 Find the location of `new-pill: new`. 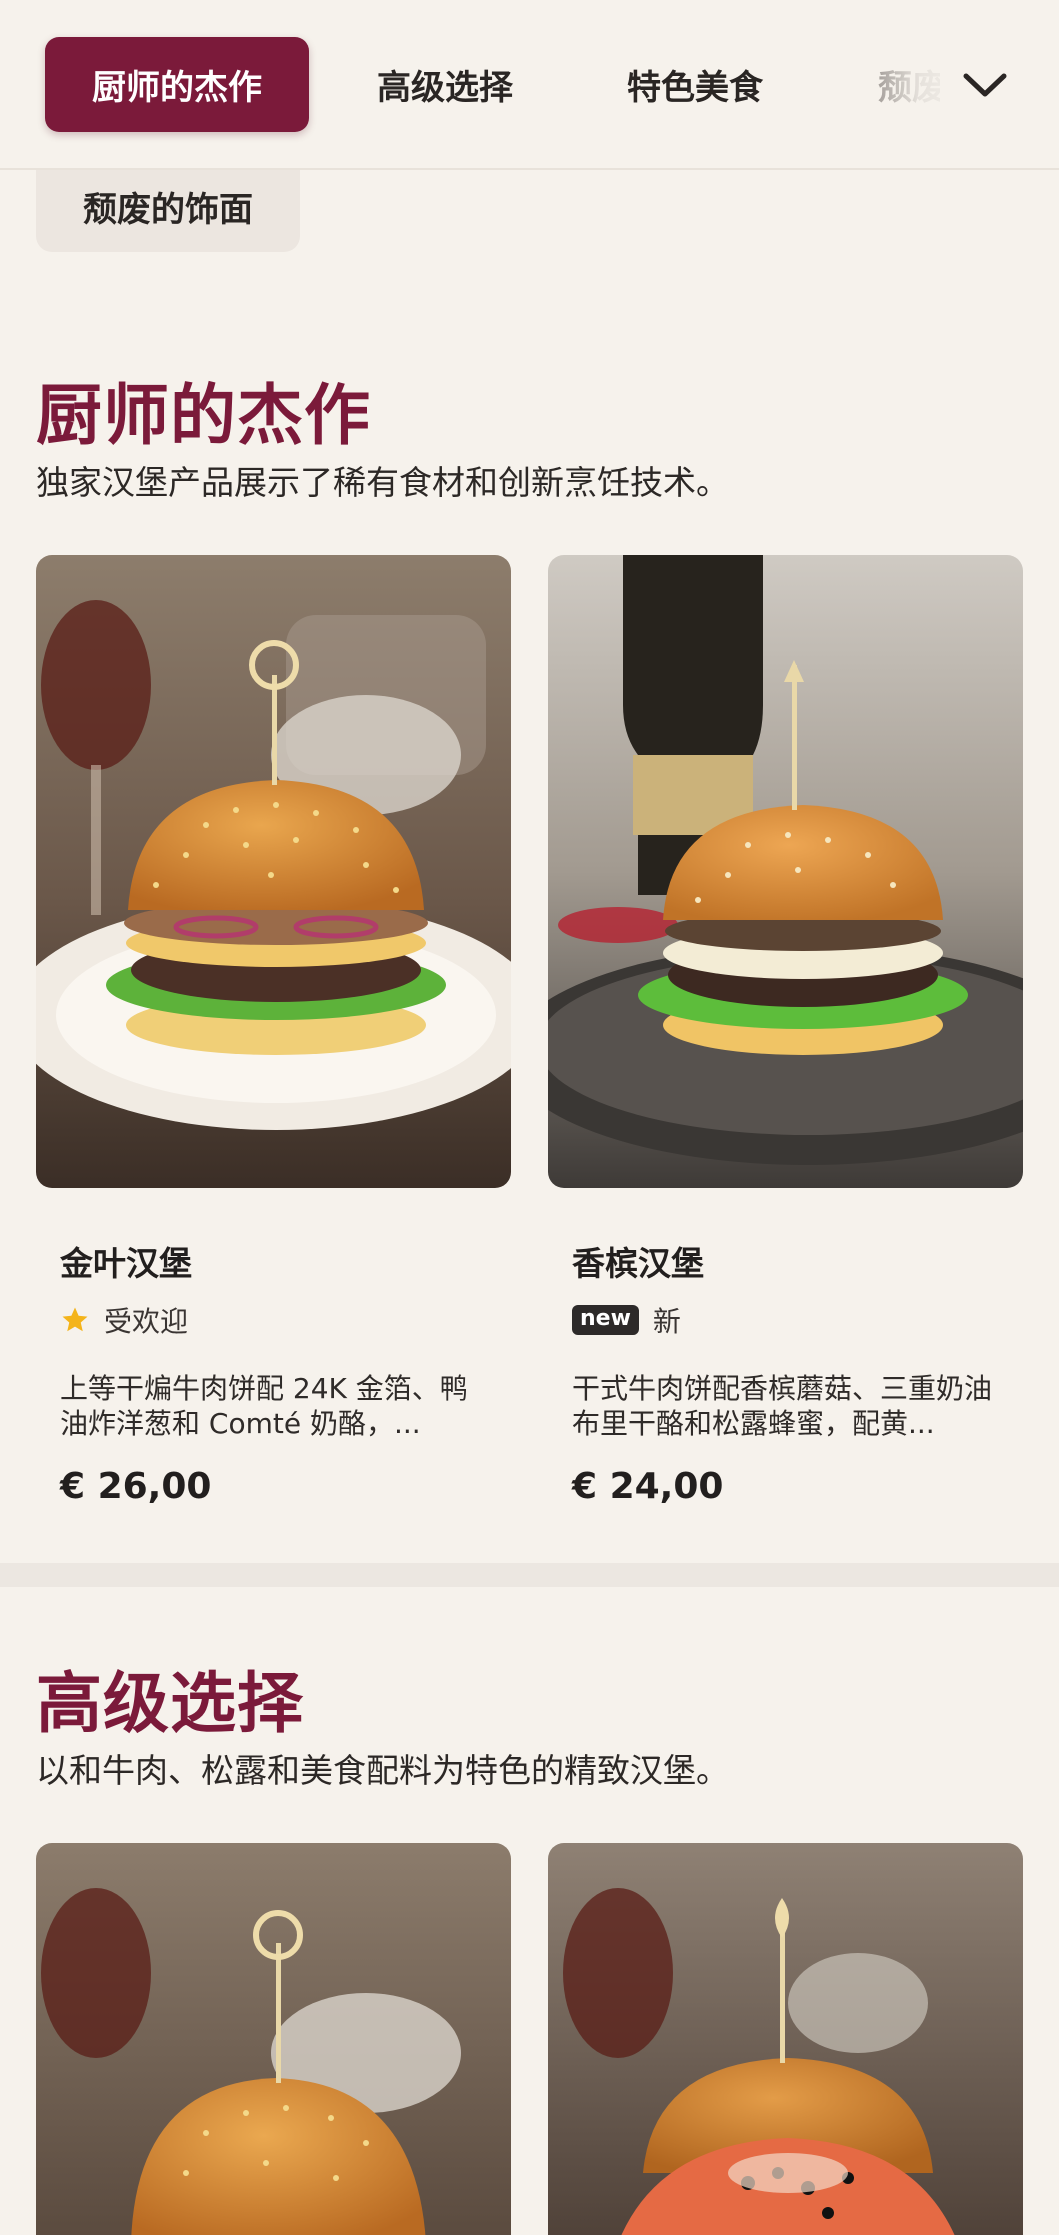

new-pill: new is located at coordinates (605, 1320).